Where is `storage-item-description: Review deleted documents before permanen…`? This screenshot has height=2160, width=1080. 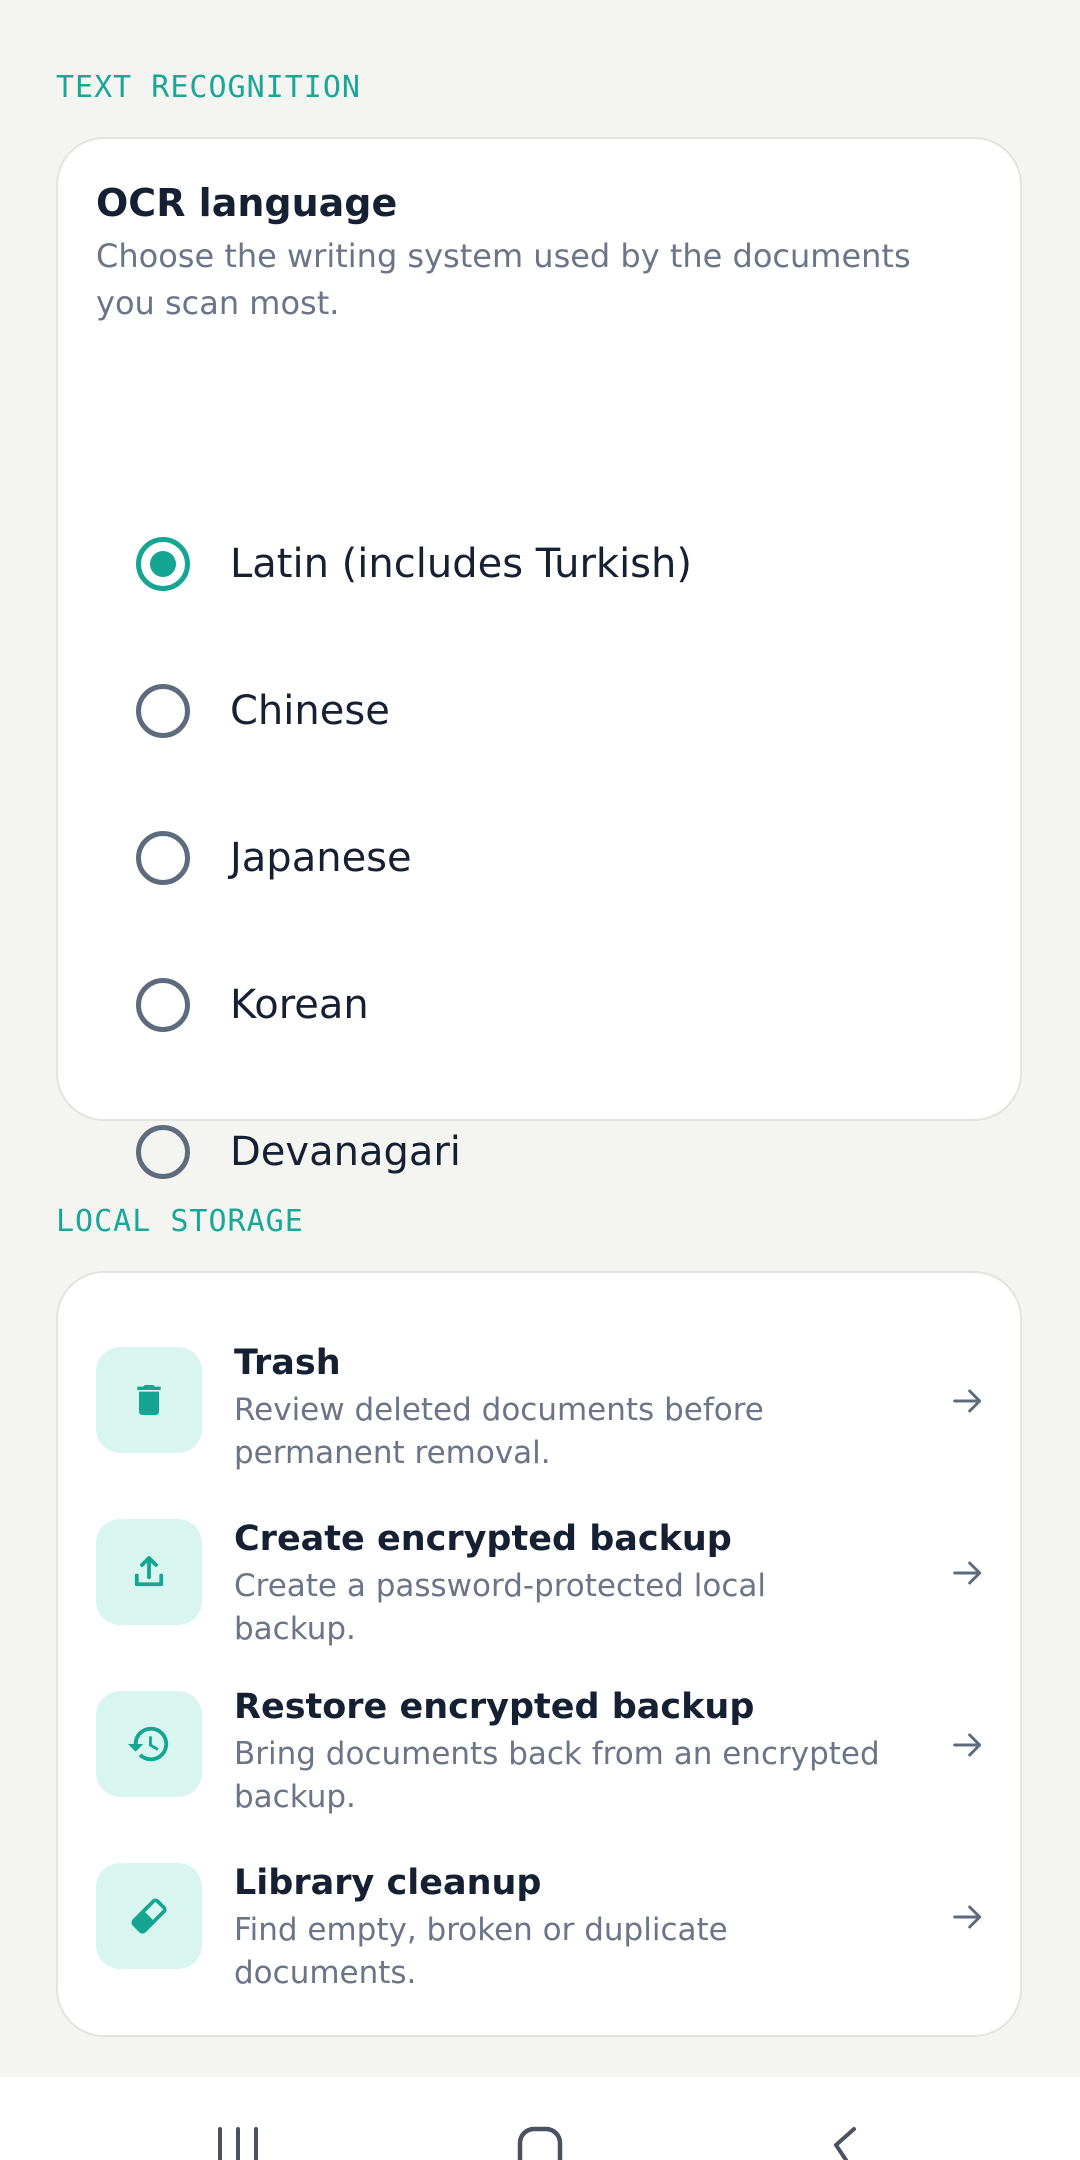 storage-item-description: Review deleted documents before permanen… is located at coordinates (499, 1431).